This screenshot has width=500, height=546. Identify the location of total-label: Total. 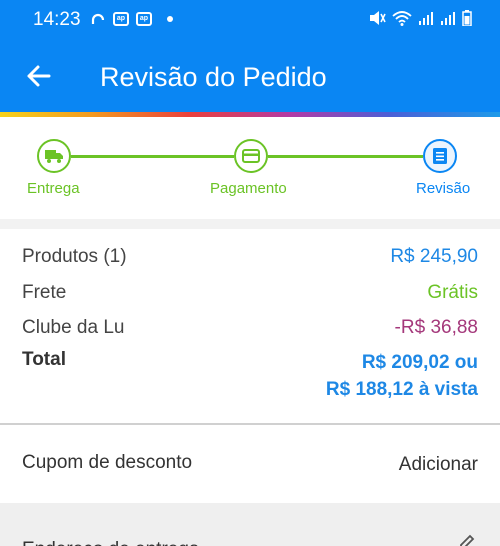
(44, 359).